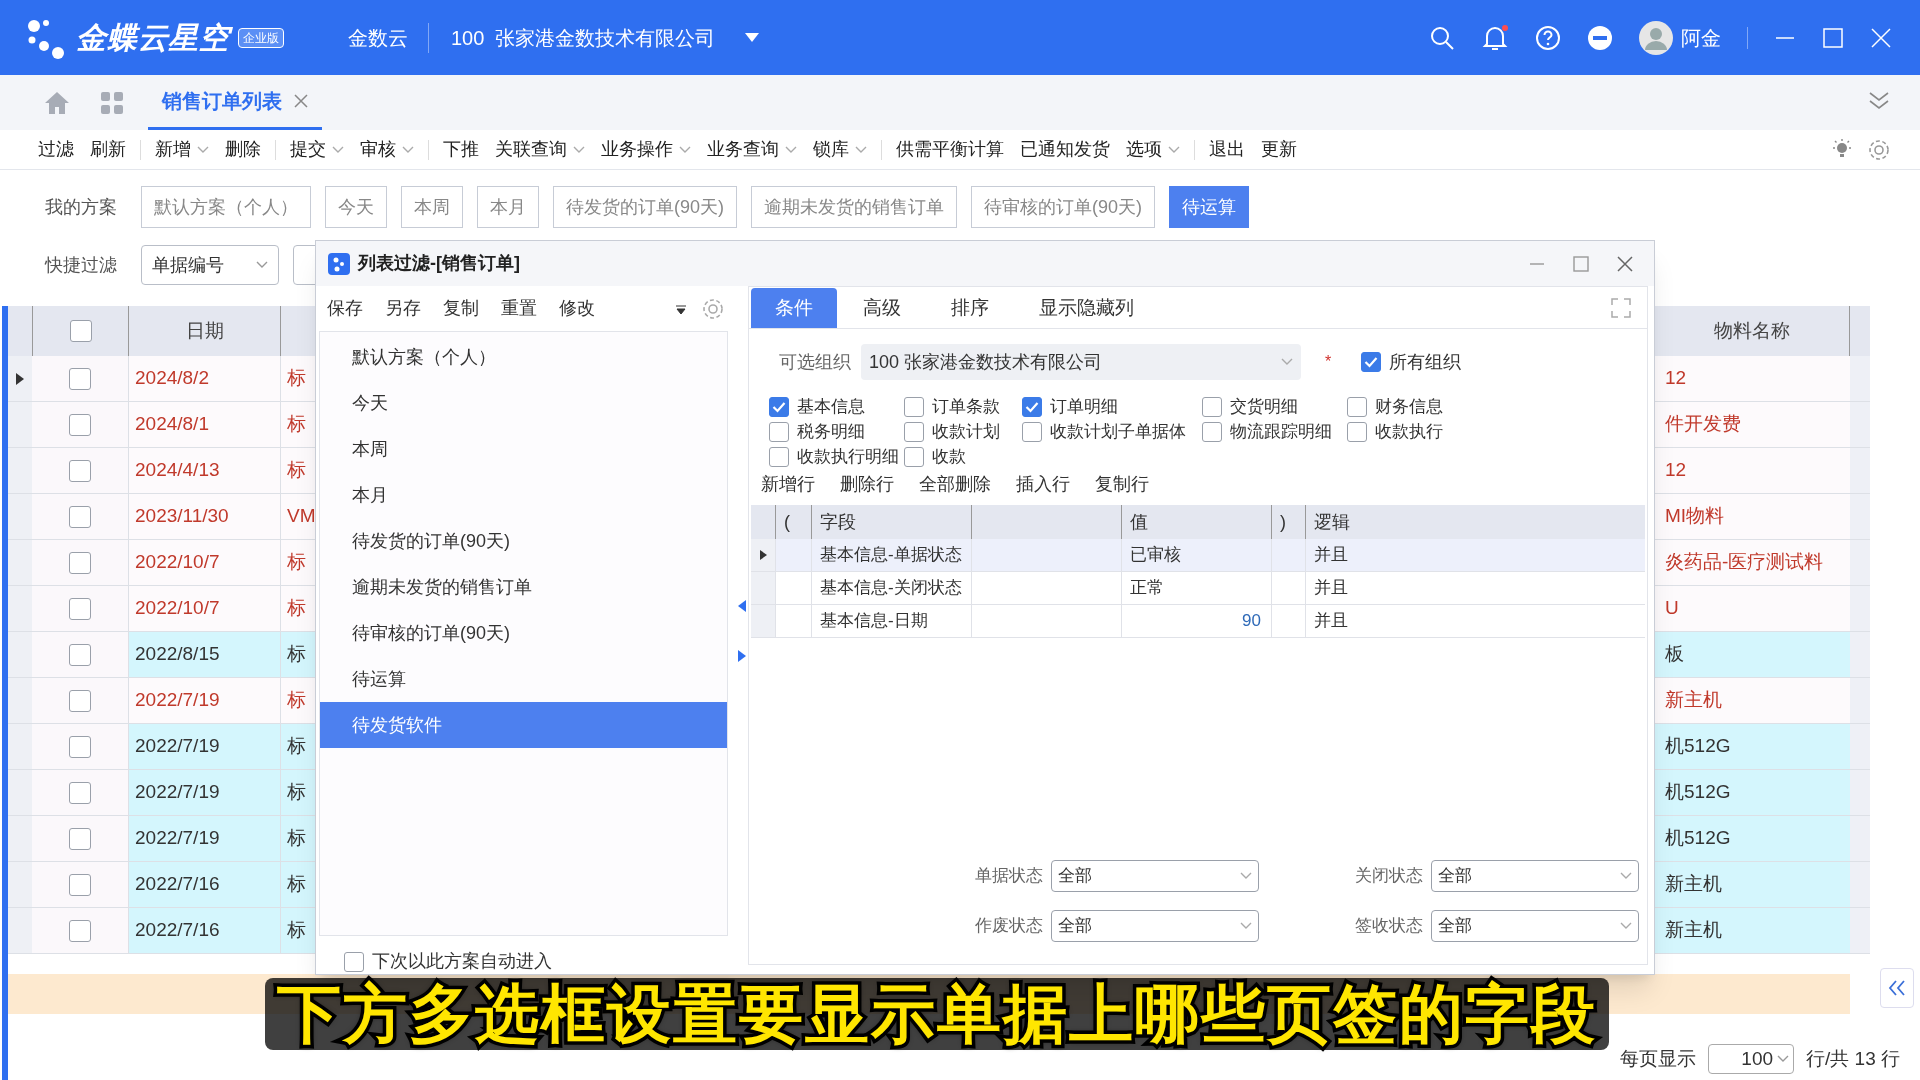  I want to click on toolbar-button: 刷新, so click(108, 149).